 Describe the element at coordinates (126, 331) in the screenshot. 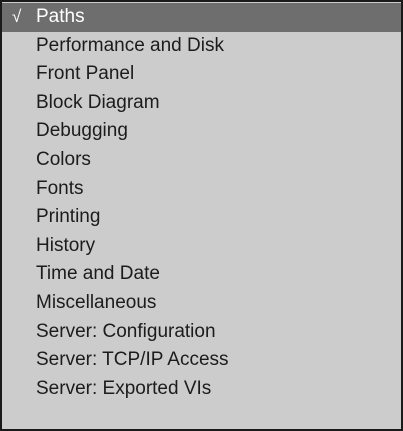

I see `menu-item-label: Server: Configuration` at that location.